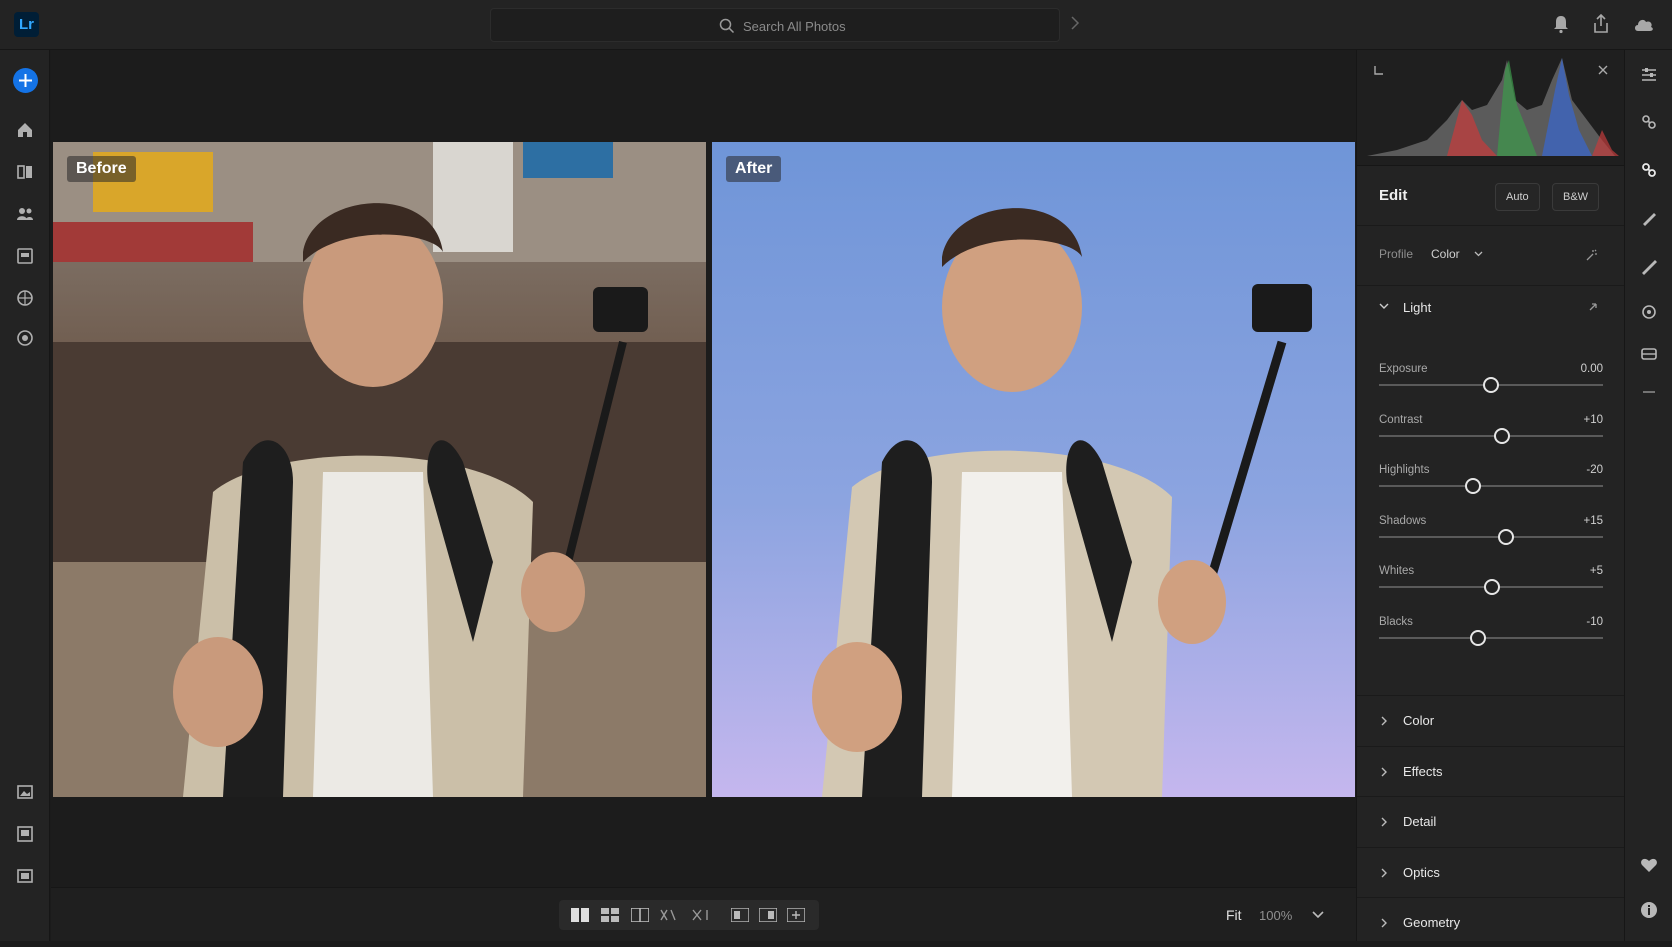 The width and height of the screenshot is (1672, 947). I want to click on grid-view-icon, so click(610, 915).